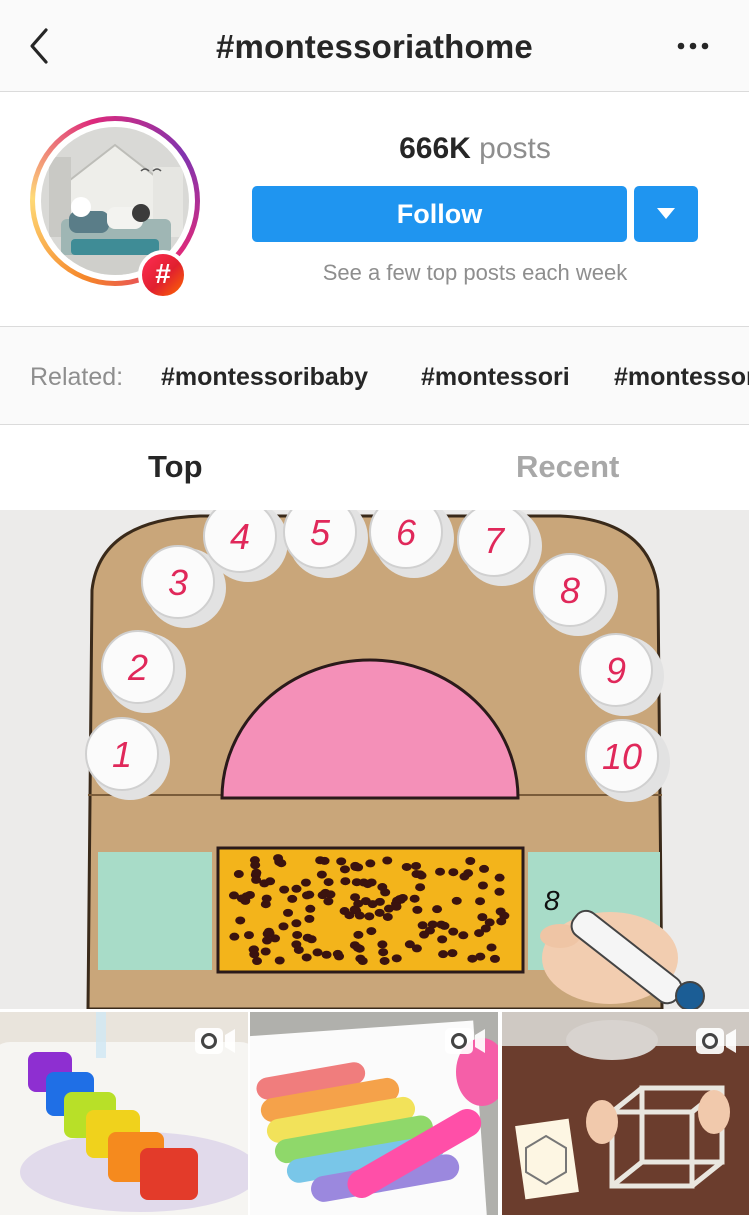 This screenshot has height=1215, width=749. What do you see at coordinates (567, 467) in the screenshot?
I see `tab-recent: Recent` at bounding box center [567, 467].